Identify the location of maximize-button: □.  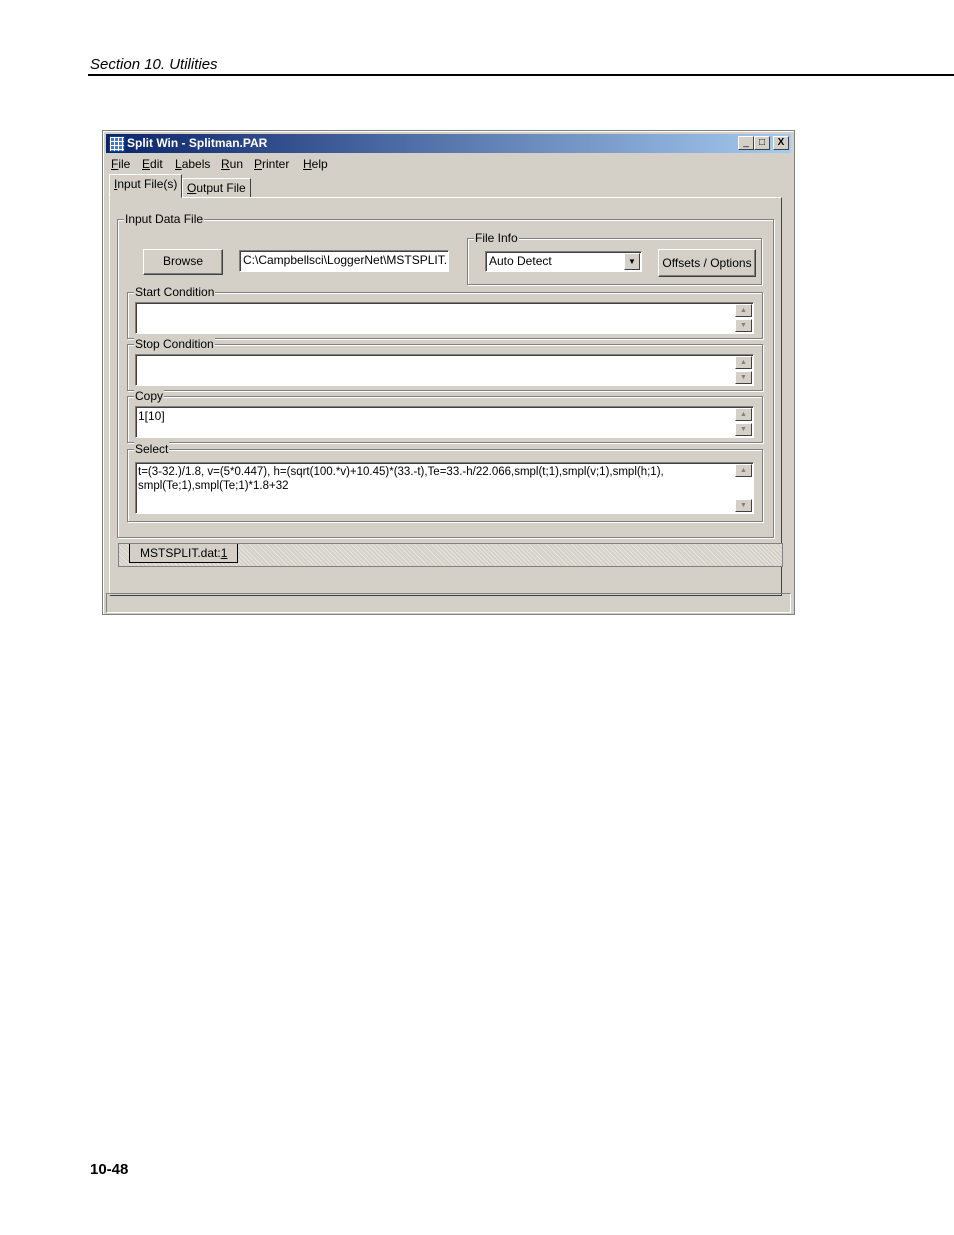
(762, 143).